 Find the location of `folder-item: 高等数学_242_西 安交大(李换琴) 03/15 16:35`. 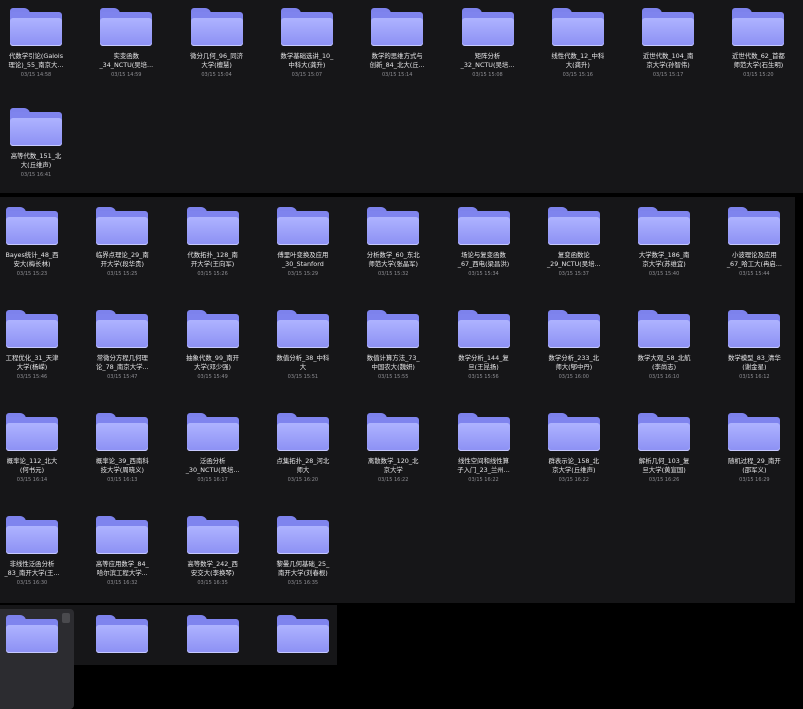

folder-item: 高等数学_242_西 安交大(李换琴) 03/15 16:35 is located at coordinates (213, 560).